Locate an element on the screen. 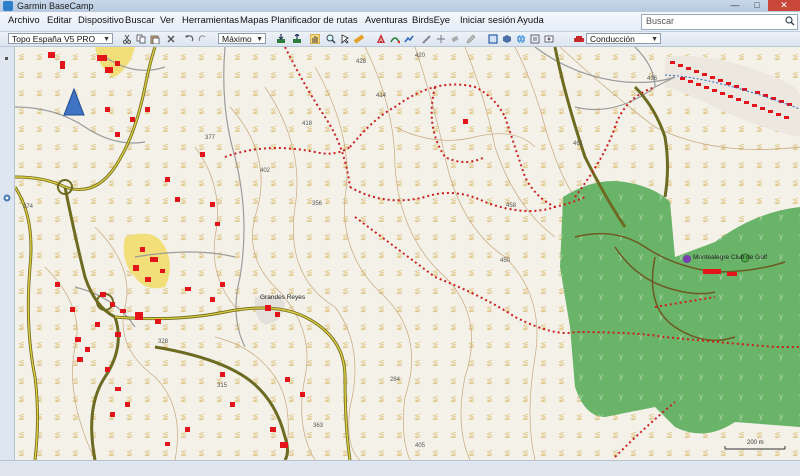 Image resolution: width=800 pixels, height=476 pixels. svg-text: 363 is located at coordinates (318, 426).